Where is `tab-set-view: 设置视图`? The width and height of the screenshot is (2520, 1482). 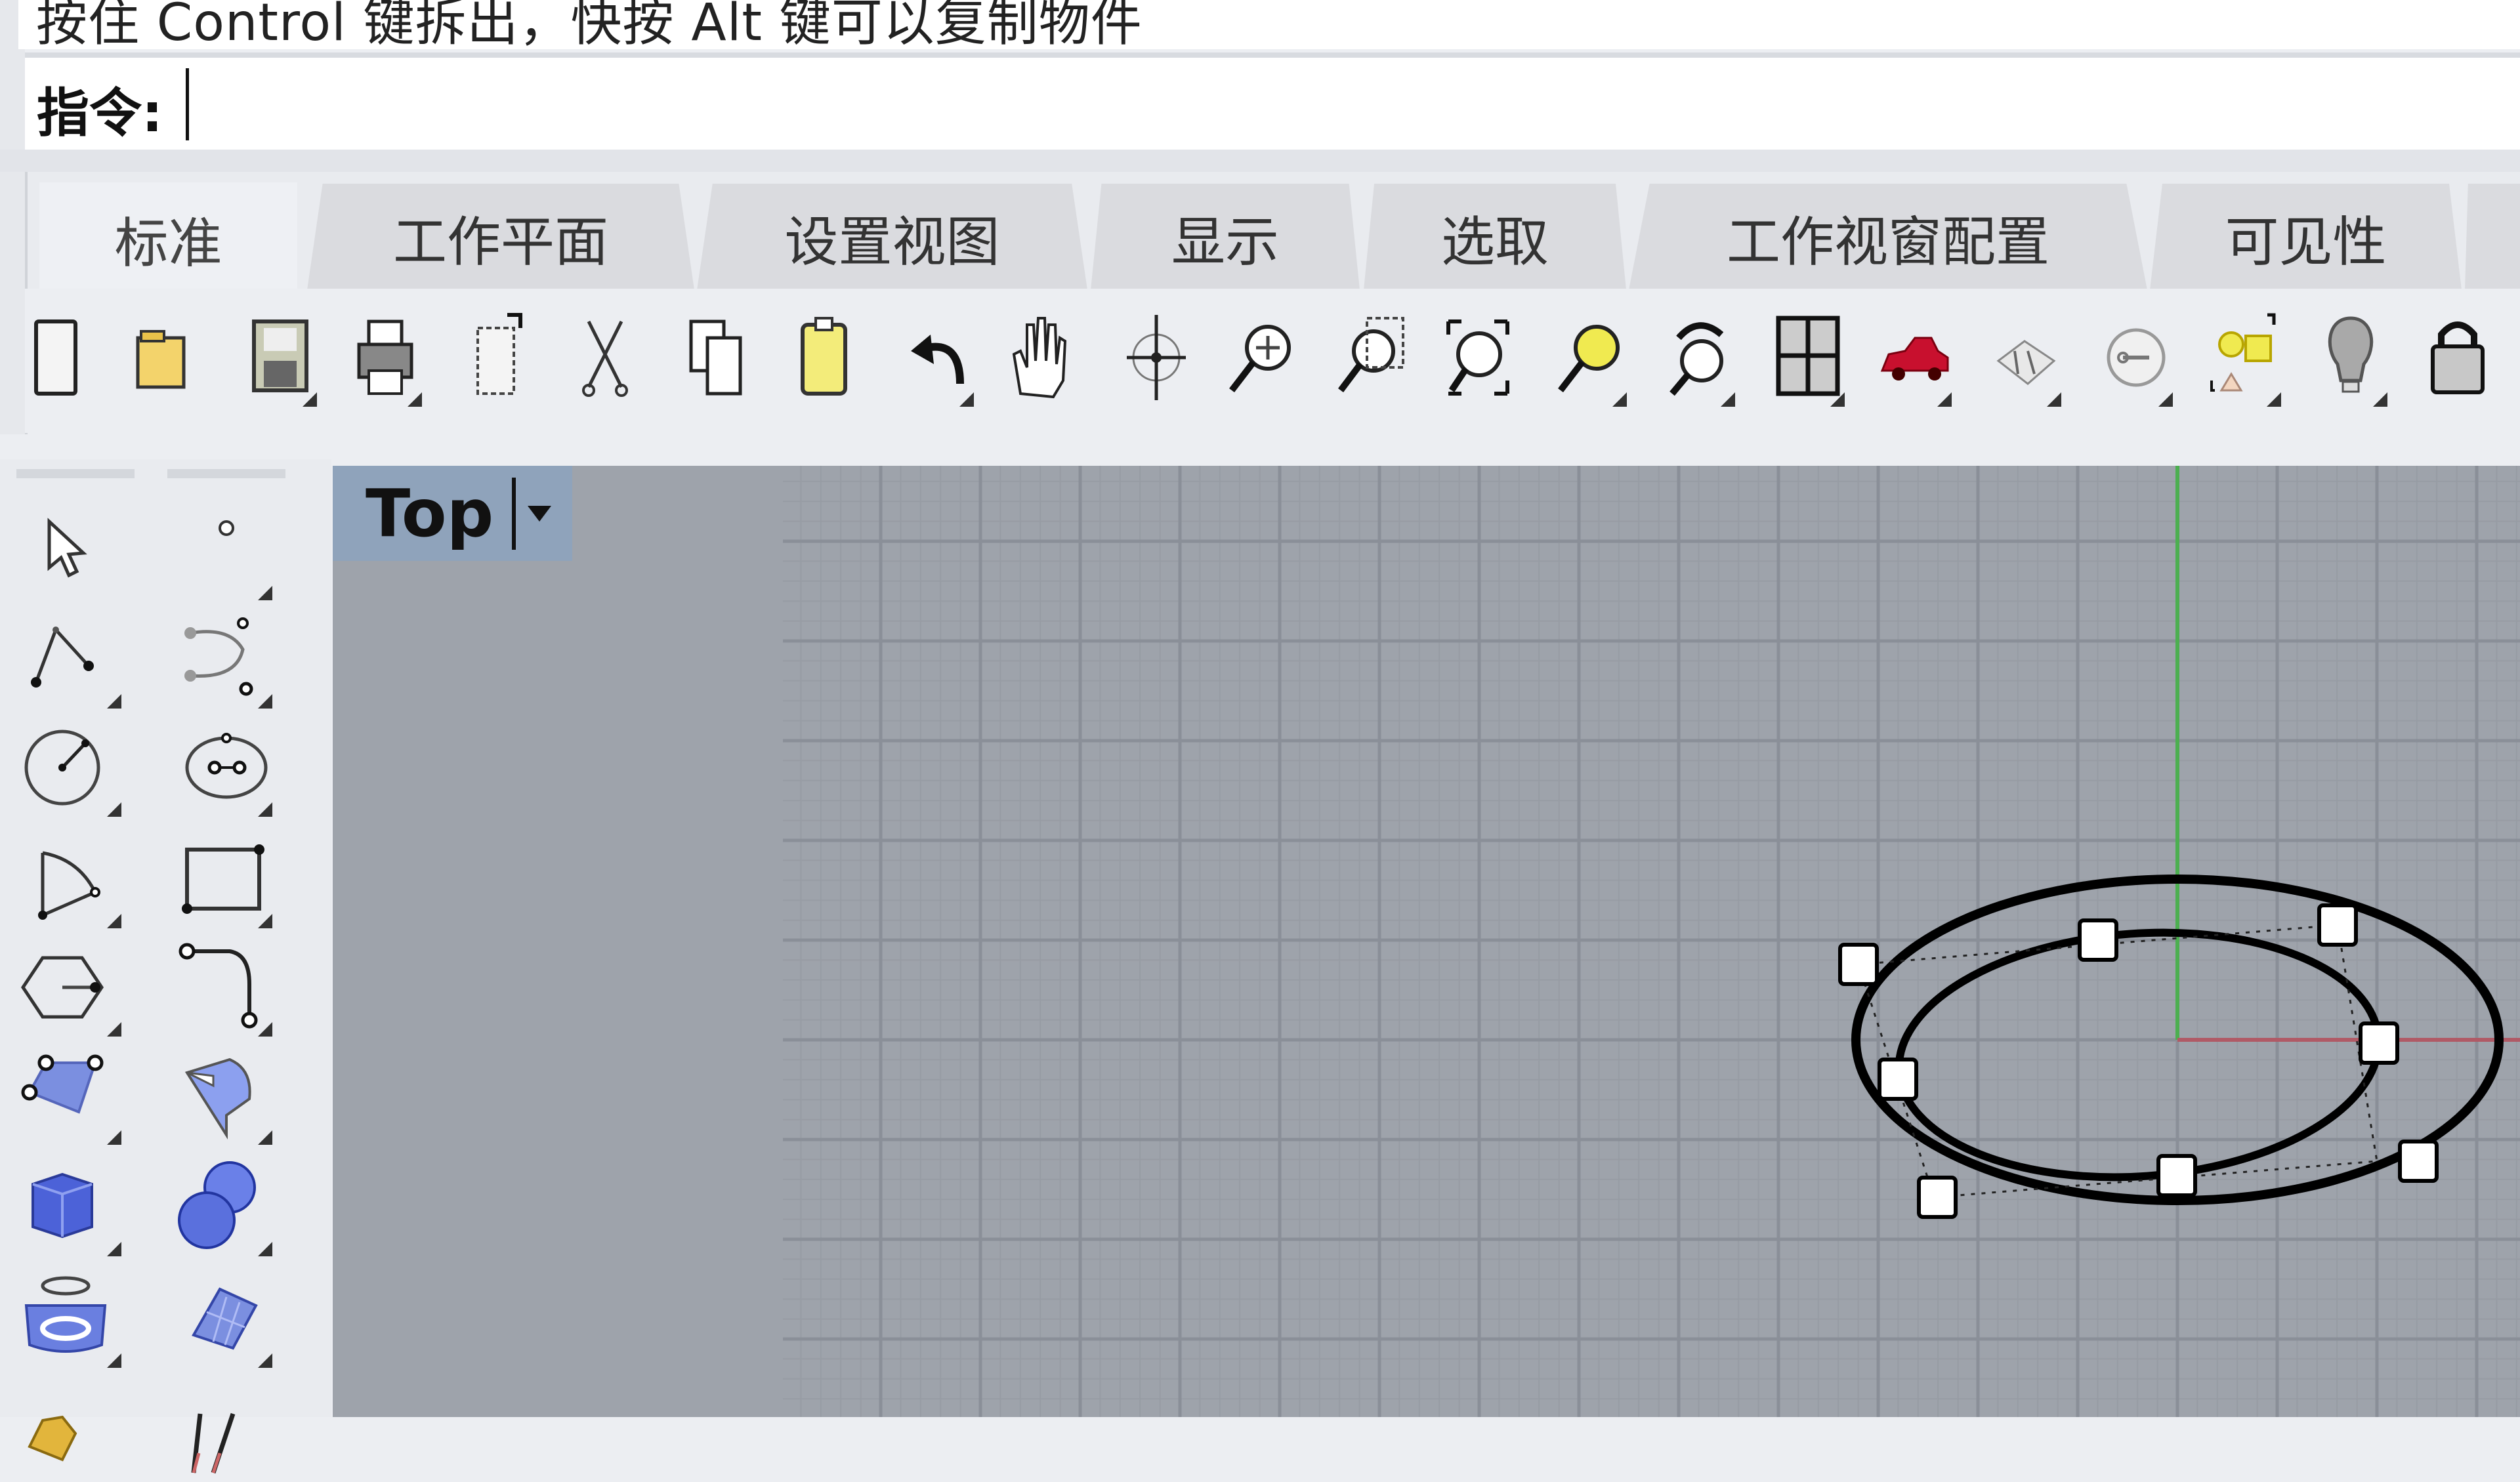
tab-set-view: 设置视图 is located at coordinates (892, 237).